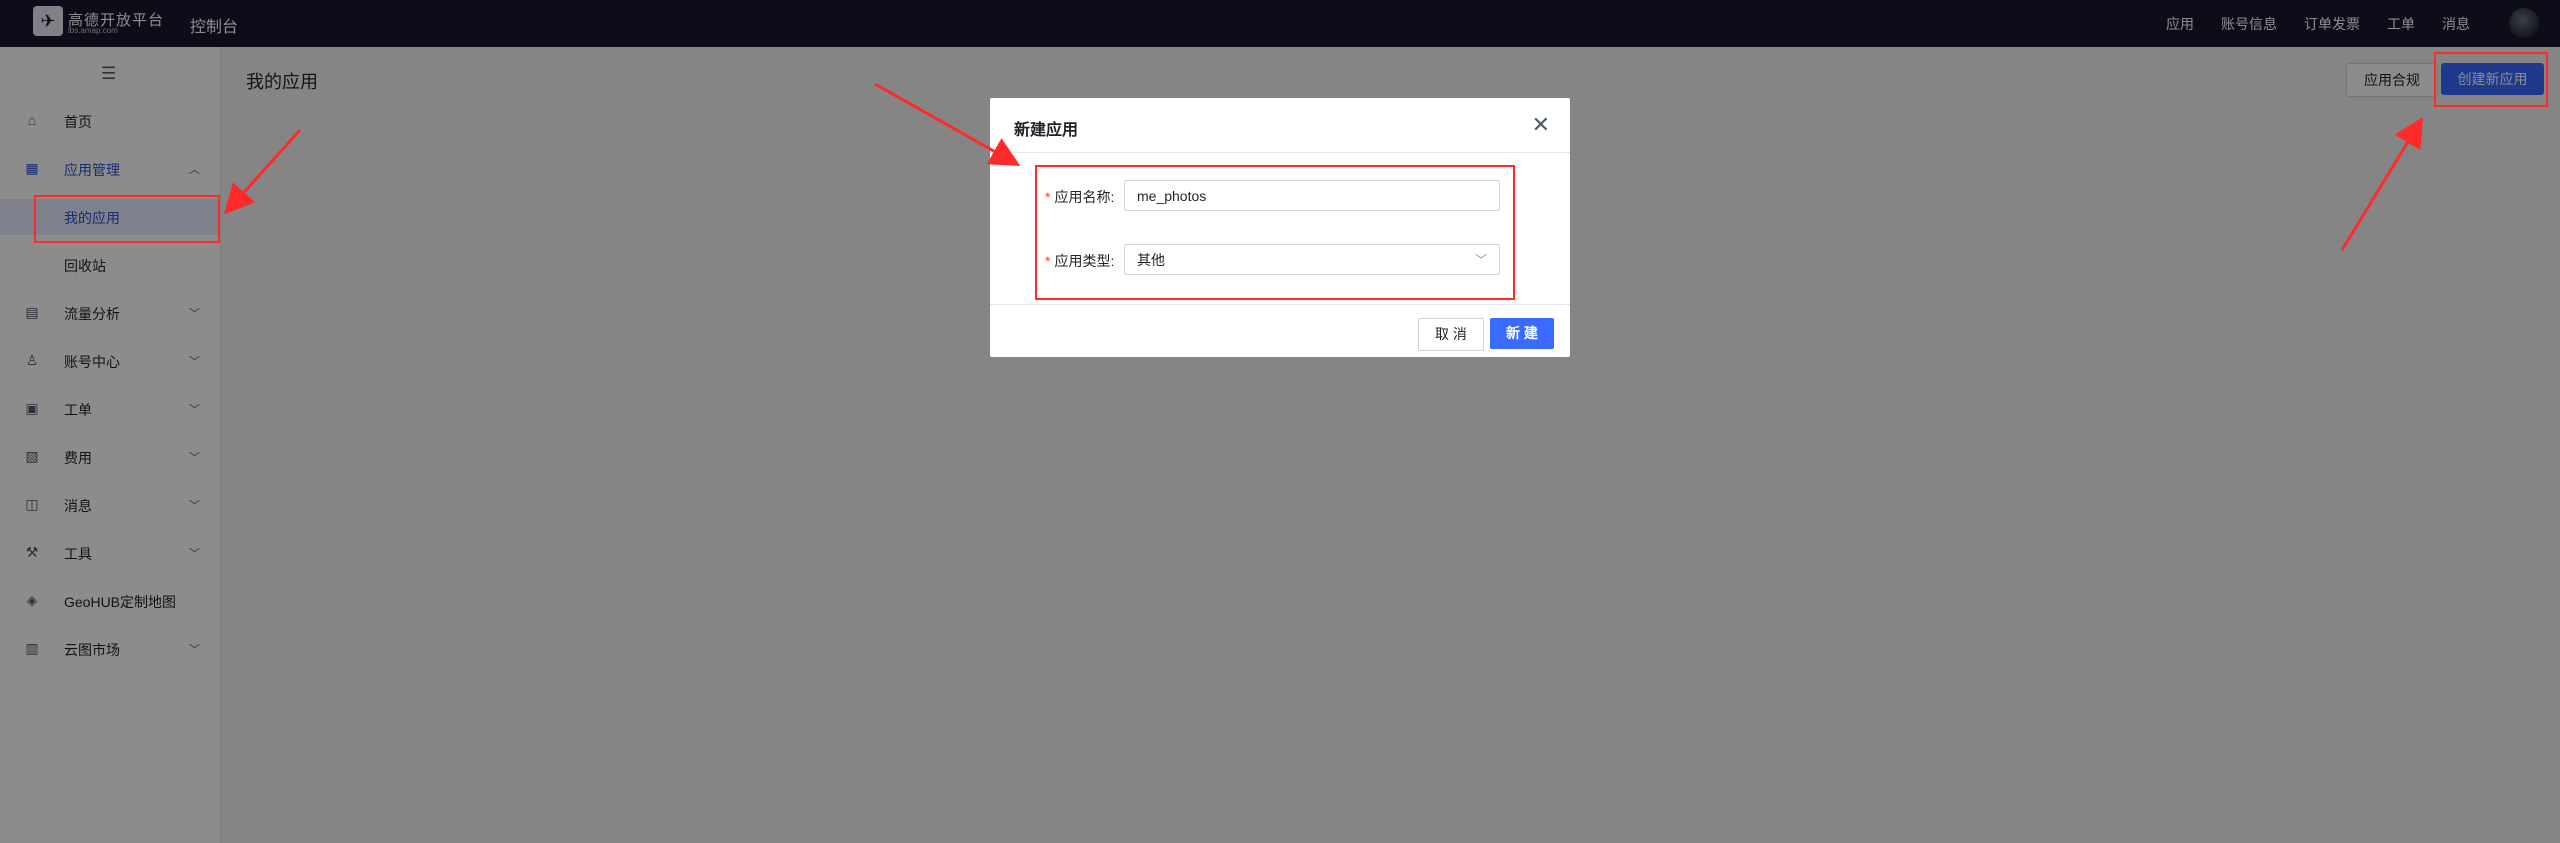  What do you see at coordinates (2382, 183) in the screenshot?
I see `arrow-to-create-button` at bounding box center [2382, 183].